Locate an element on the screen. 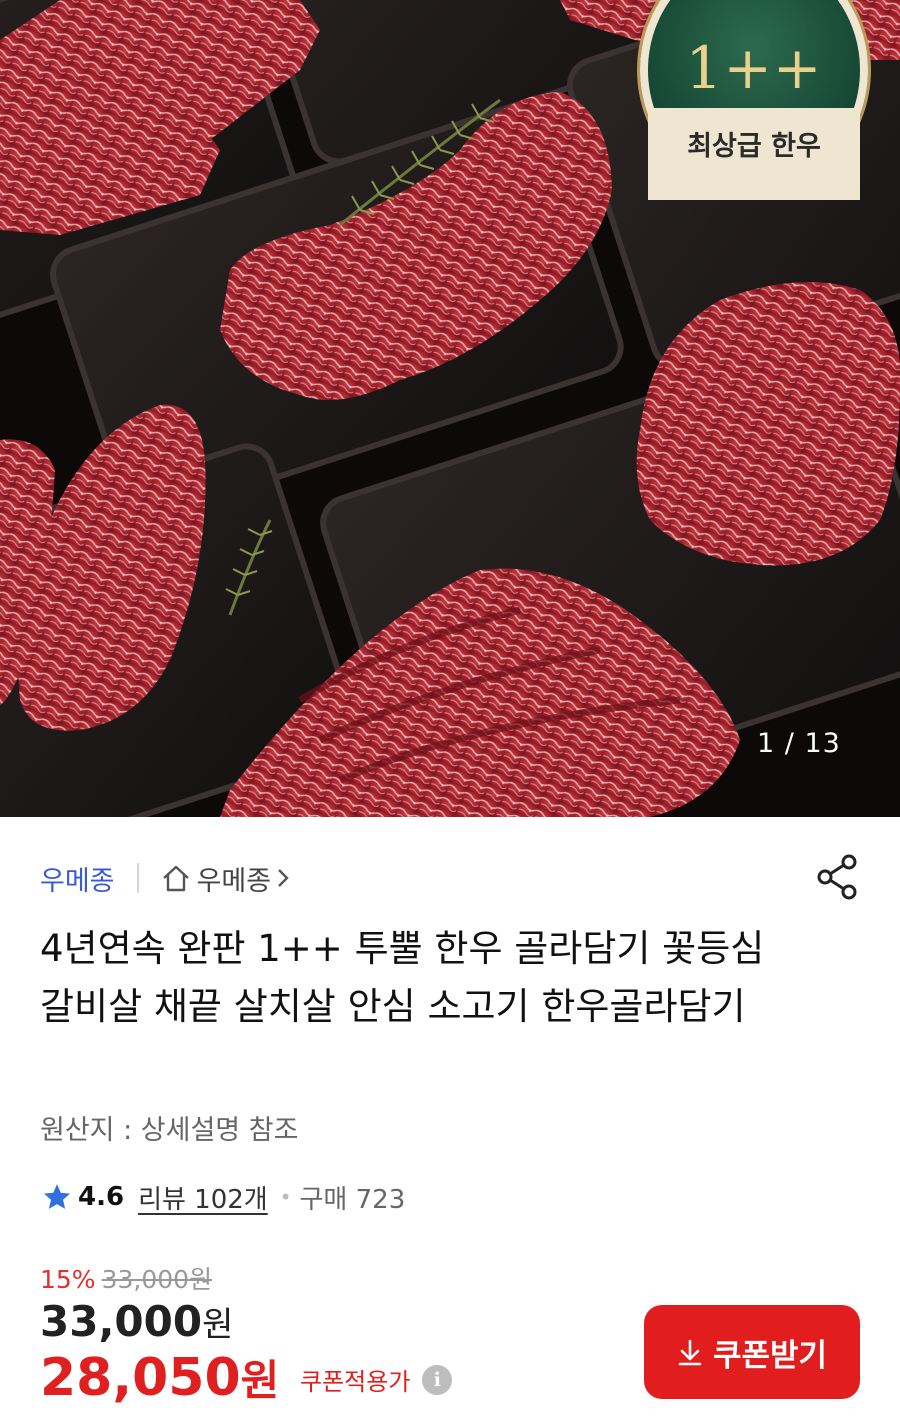 This screenshot has width=900, height=1424. purchase-count: 구매 723 is located at coordinates (352, 1199).